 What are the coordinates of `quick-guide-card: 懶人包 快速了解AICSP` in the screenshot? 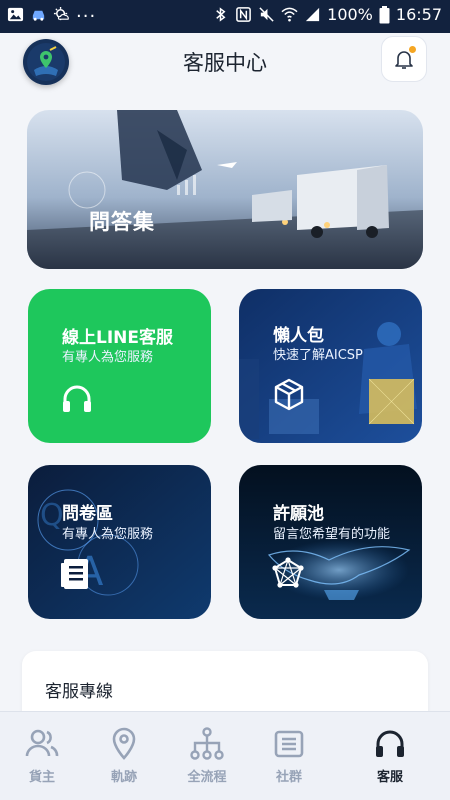 It's located at (330, 366).